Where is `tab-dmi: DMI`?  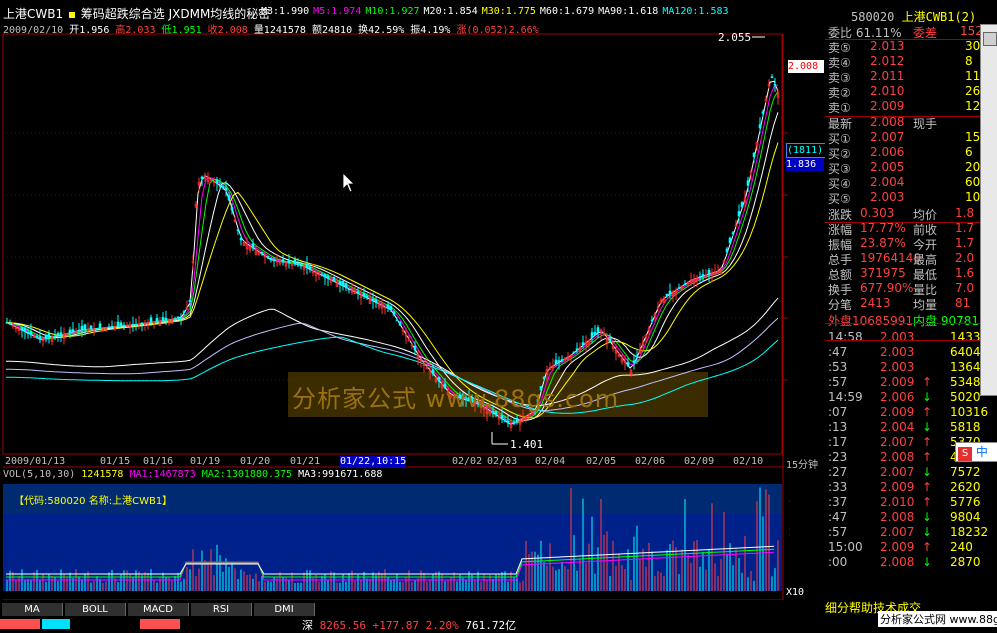 tab-dmi: DMI is located at coordinates (284, 609).